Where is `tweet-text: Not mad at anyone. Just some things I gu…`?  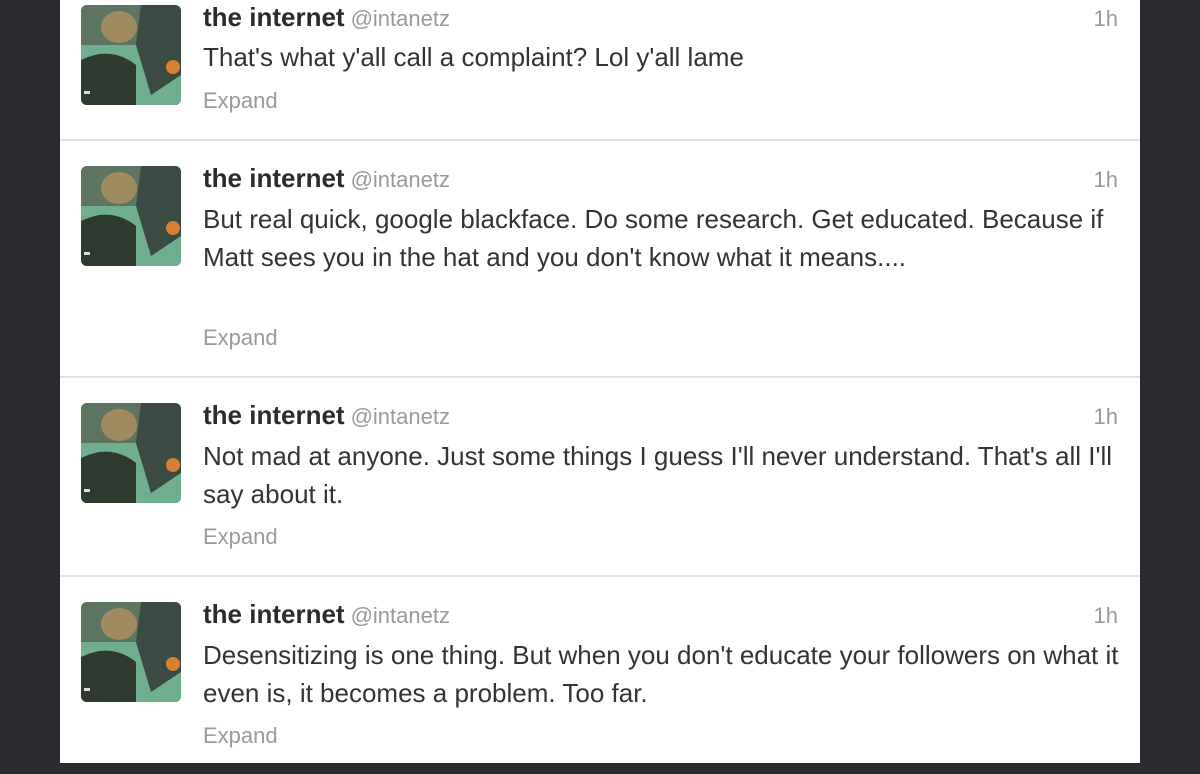
tweet-text: Not mad at anyone. Just some things I gu… is located at coordinates (657, 475).